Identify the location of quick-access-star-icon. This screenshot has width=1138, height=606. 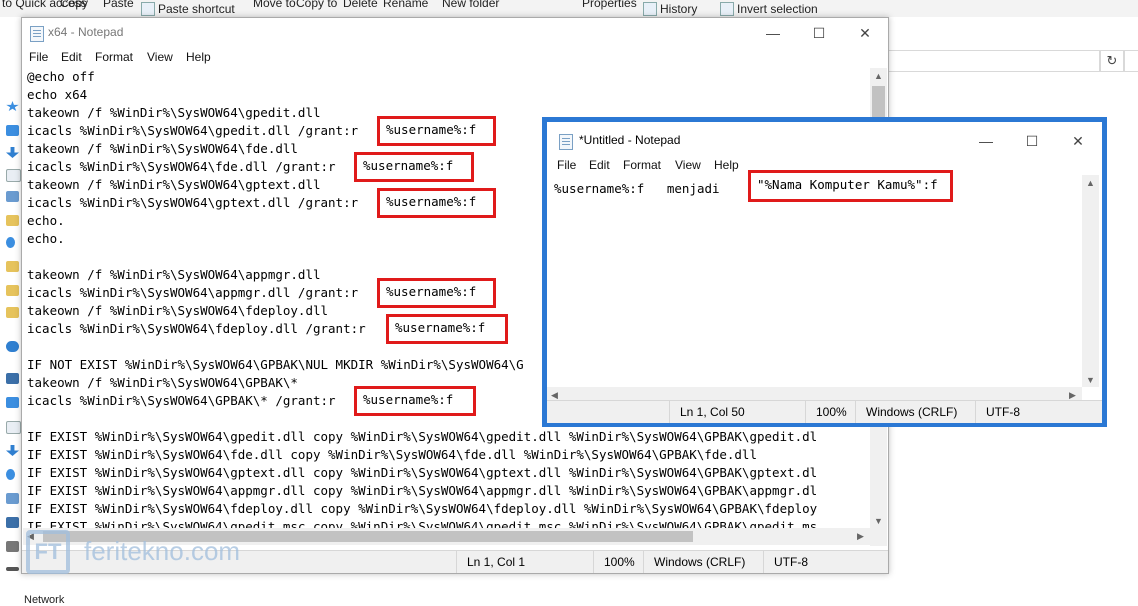
(12, 106).